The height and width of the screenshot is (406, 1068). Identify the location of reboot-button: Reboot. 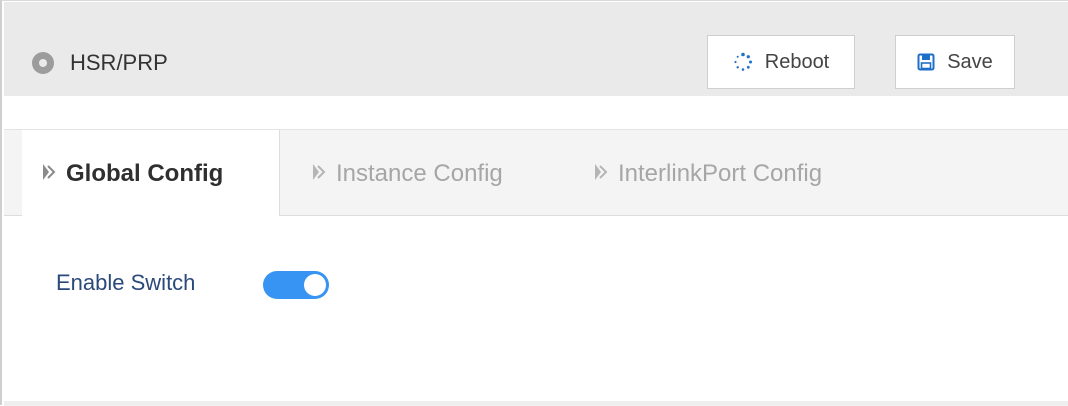
(781, 62).